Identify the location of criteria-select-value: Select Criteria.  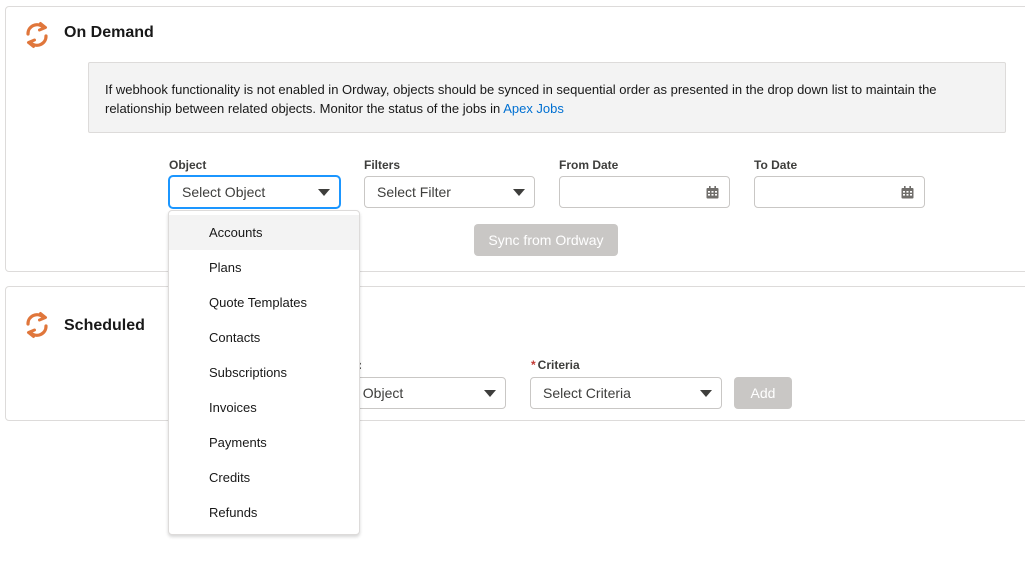
(587, 393).